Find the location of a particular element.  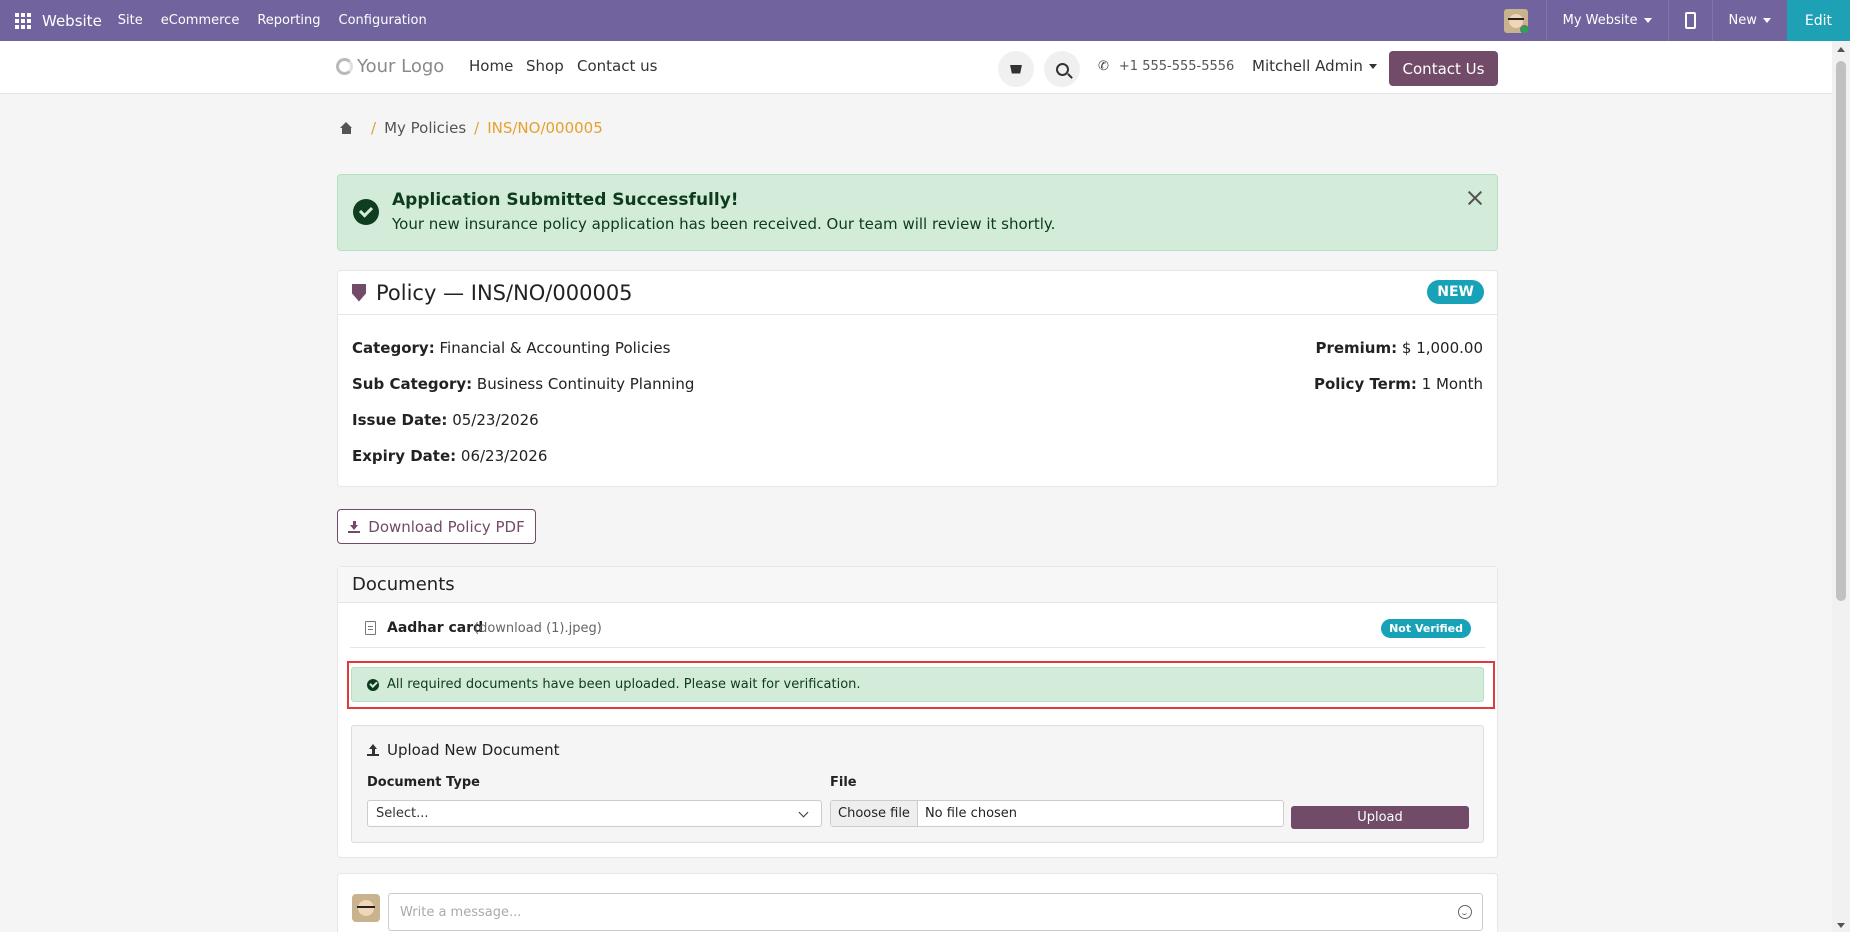

nav-contact-us: Contact us is located at coordinates (617, 66).